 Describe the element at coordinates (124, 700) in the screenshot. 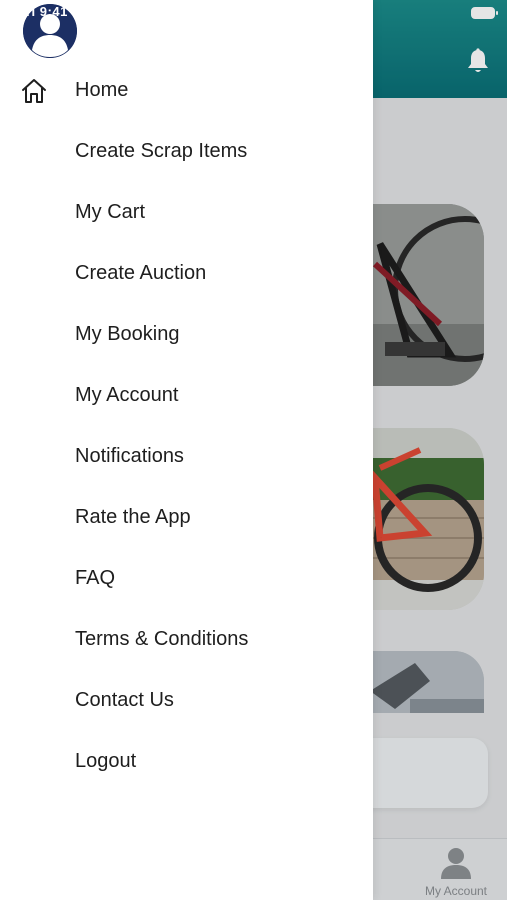

I see `menu-label-contact-us: Contact Us` at that location.